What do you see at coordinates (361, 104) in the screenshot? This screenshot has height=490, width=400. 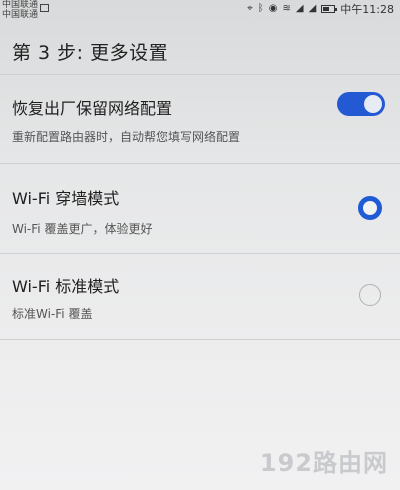 I see `restore-config-toggle` at bounding box center [361, 104].